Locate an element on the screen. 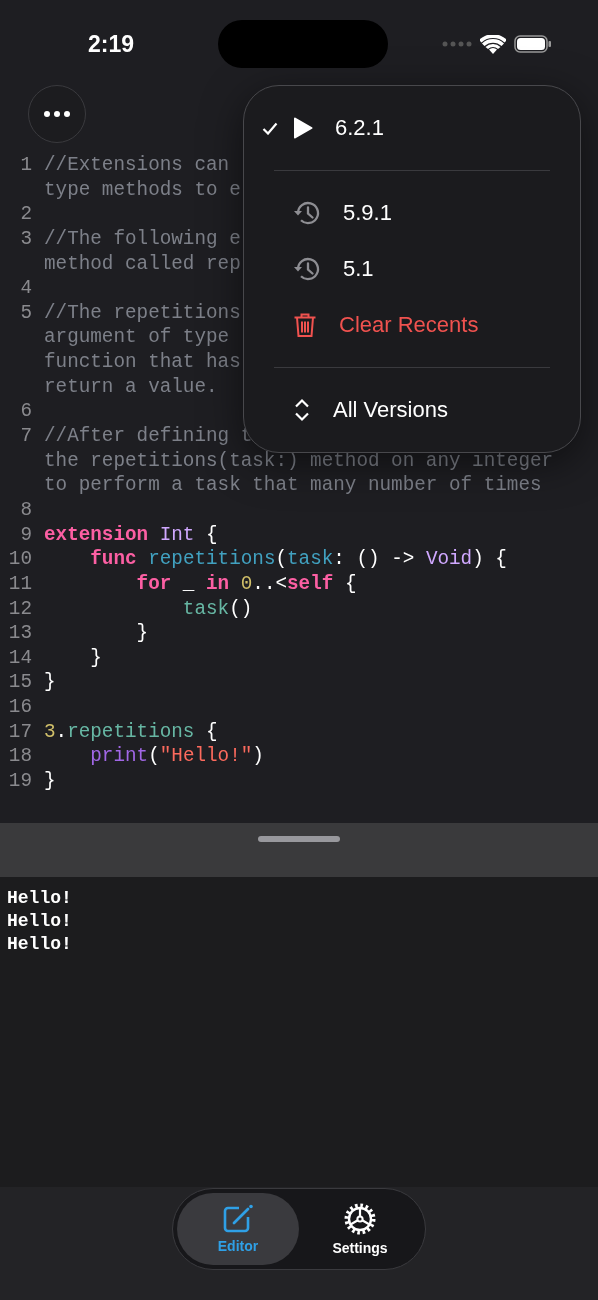 This screenshot has width=598, height=1300. code-text: method called rep is located at coordinates (142, 263).